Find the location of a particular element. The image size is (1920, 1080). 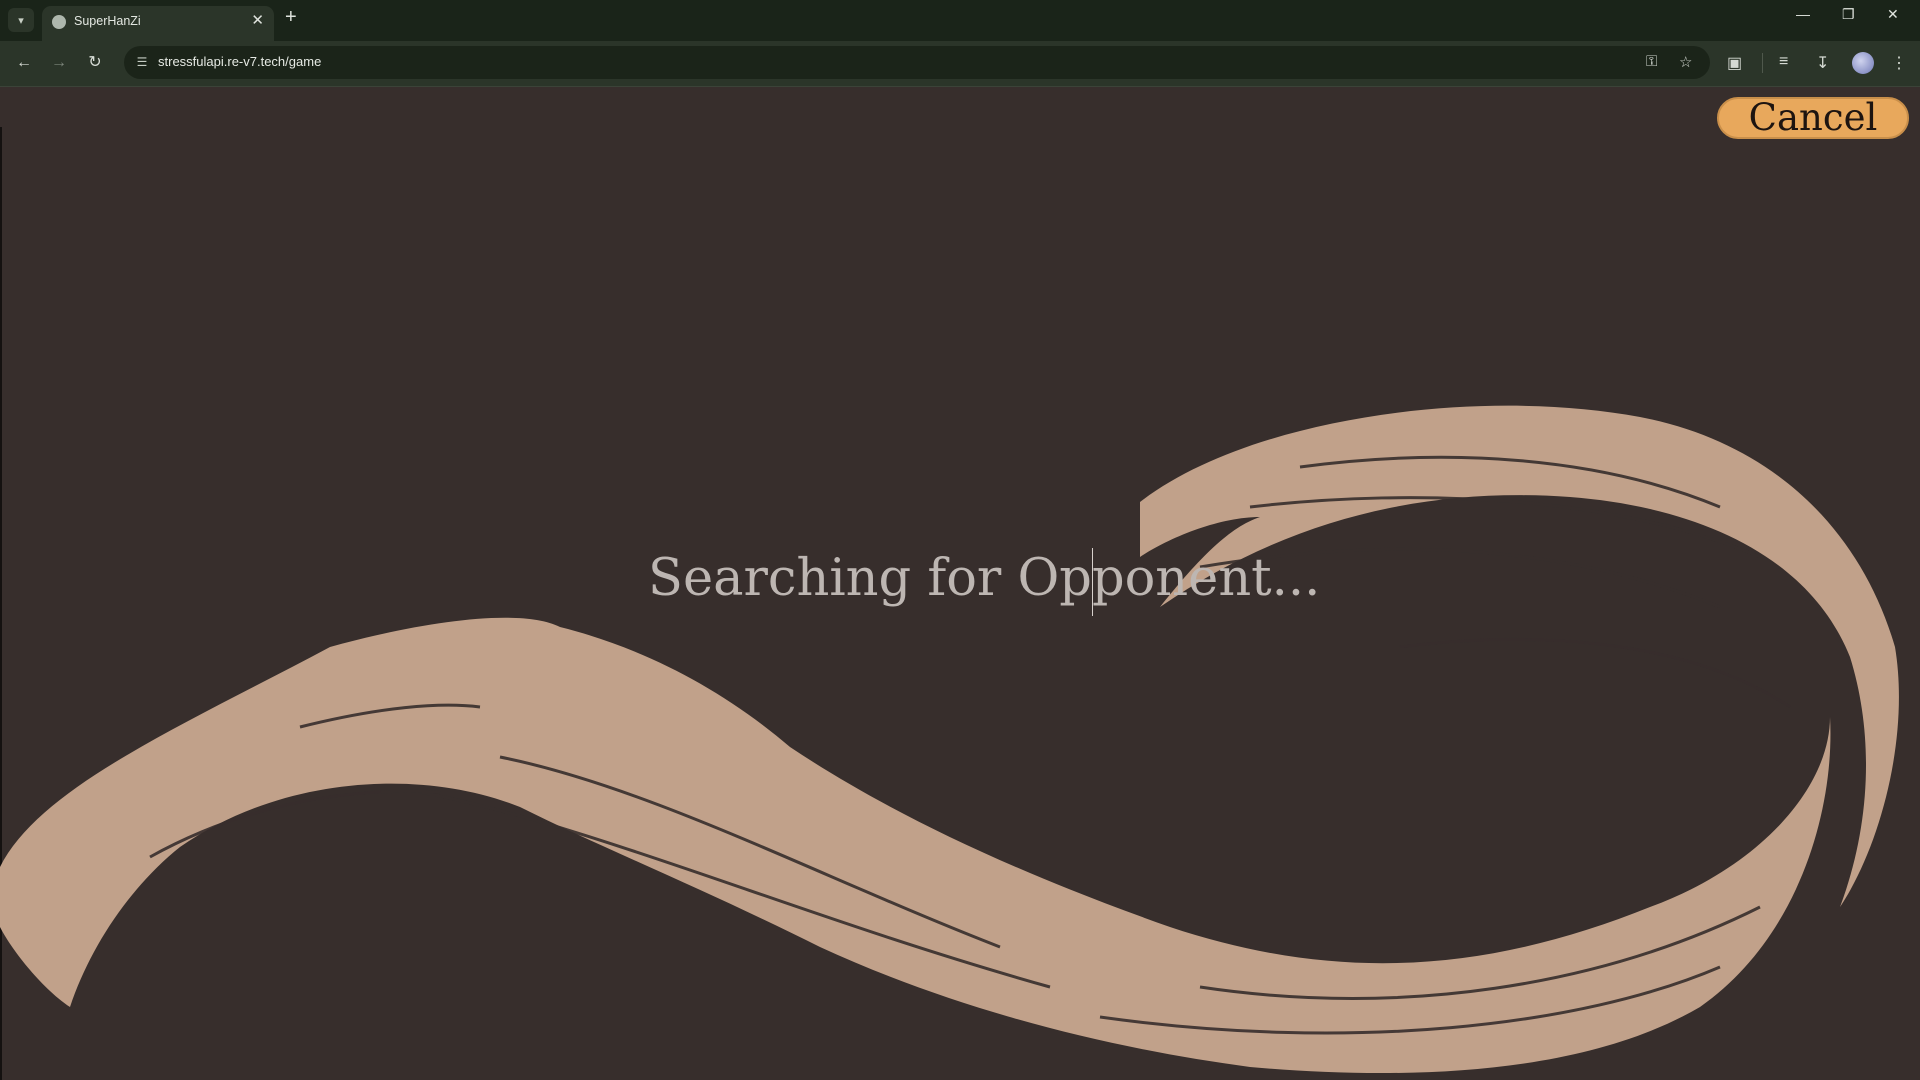

new-tab-button: + is located at coordinates (291, 17).